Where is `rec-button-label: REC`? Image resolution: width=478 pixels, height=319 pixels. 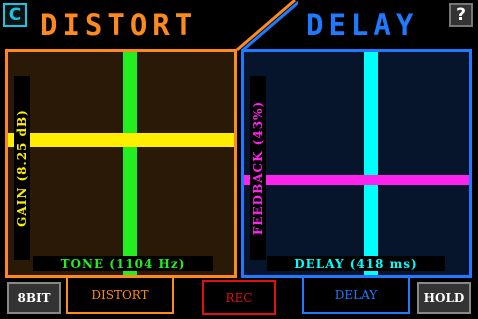 rec-button-label: REC is located at coordinates (239, 297).